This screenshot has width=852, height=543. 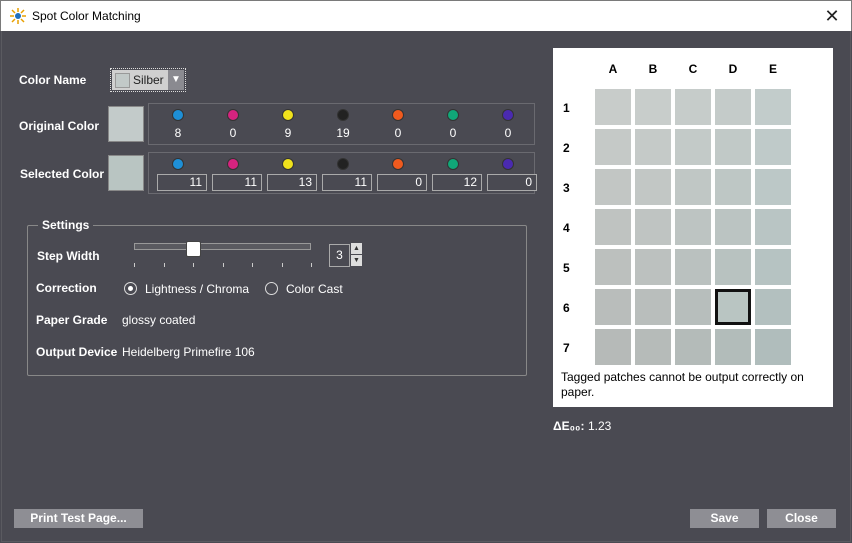 What do you see at coordinates (398, 133) in the screenshot?
I see `orange-ink-value: 0` at bounding box center [398, 133].